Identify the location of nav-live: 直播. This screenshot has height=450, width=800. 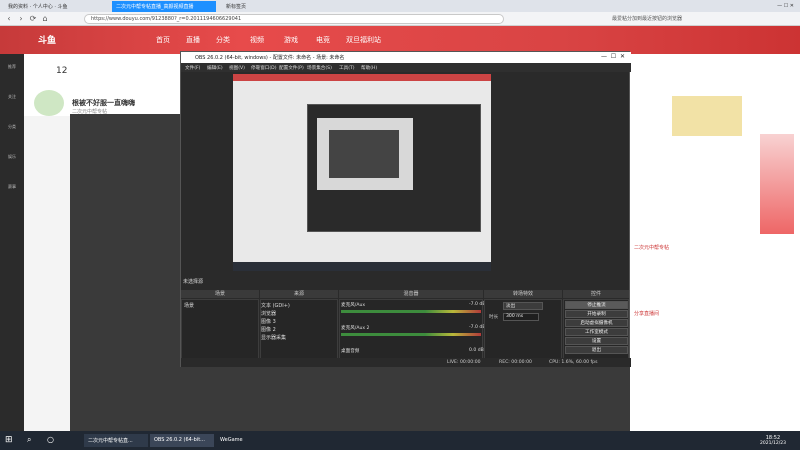
(193, 40).